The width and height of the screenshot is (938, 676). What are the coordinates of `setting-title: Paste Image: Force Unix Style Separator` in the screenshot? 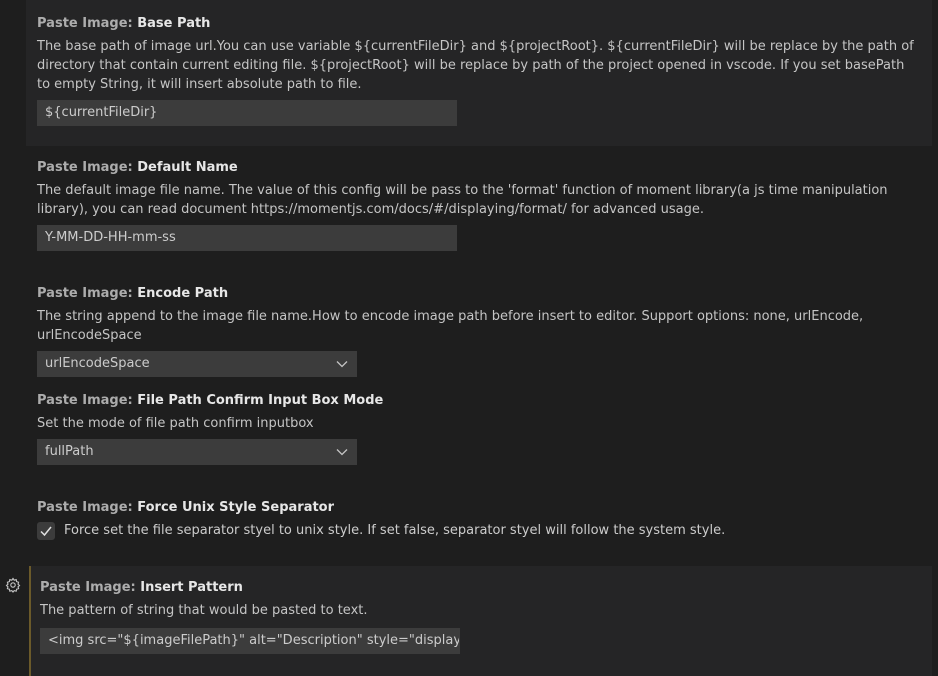 It's located at (484, 508).